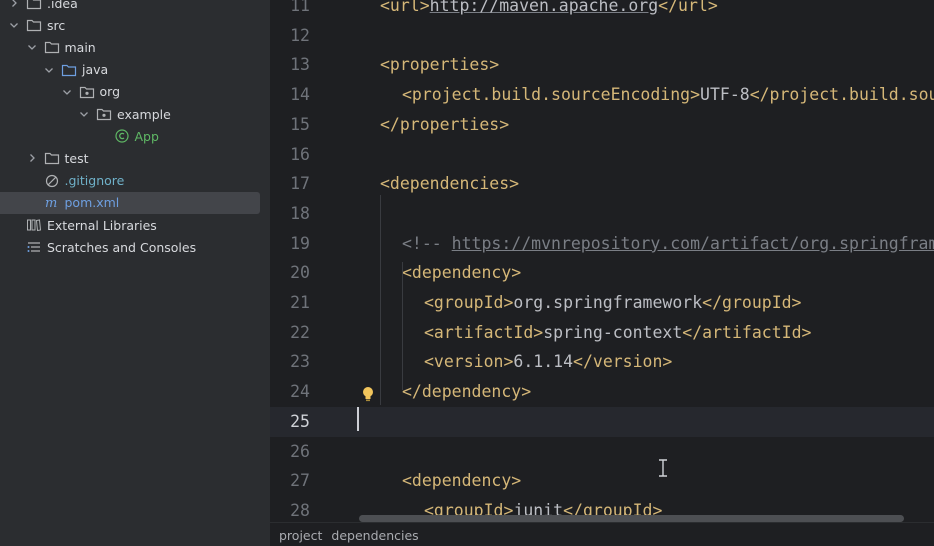 The width and height of the screenshot is (934, 546). What do you see at coordinates (602, 421) in the screenshot?
I see `code-line: 25` at bounding box center [602, 421].